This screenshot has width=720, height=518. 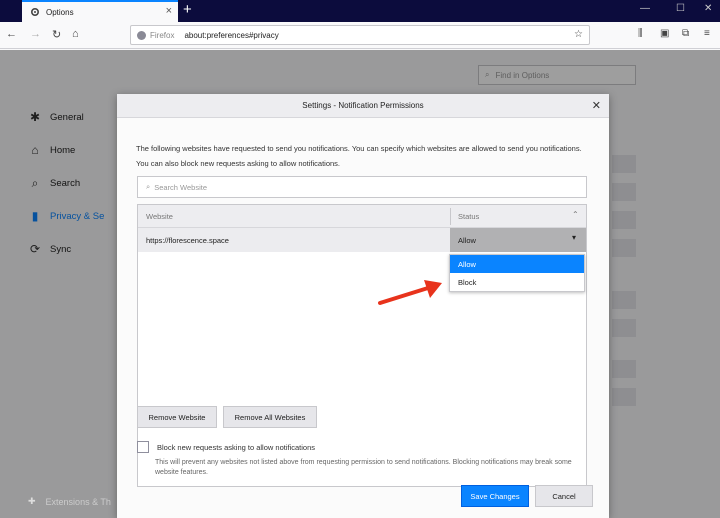 What do you see at coordinates (187, 10) in the screenshot?
I see `new-tab-button: +` at bounding box center [187, 10].